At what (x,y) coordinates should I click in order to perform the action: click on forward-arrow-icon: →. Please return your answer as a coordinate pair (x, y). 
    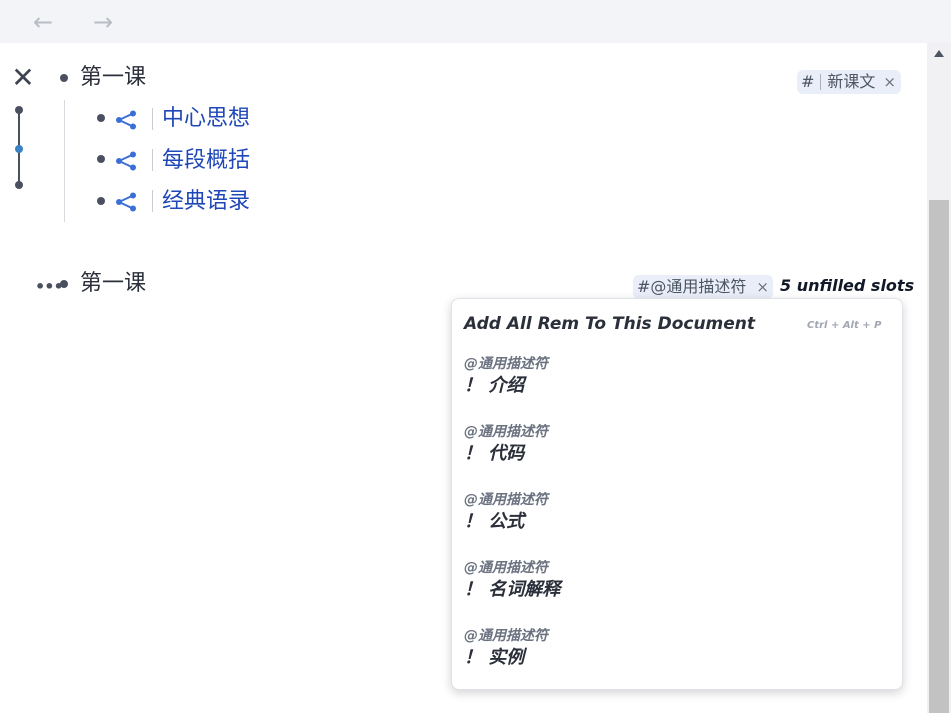
    Looking at the image, I should click on (103, 22).